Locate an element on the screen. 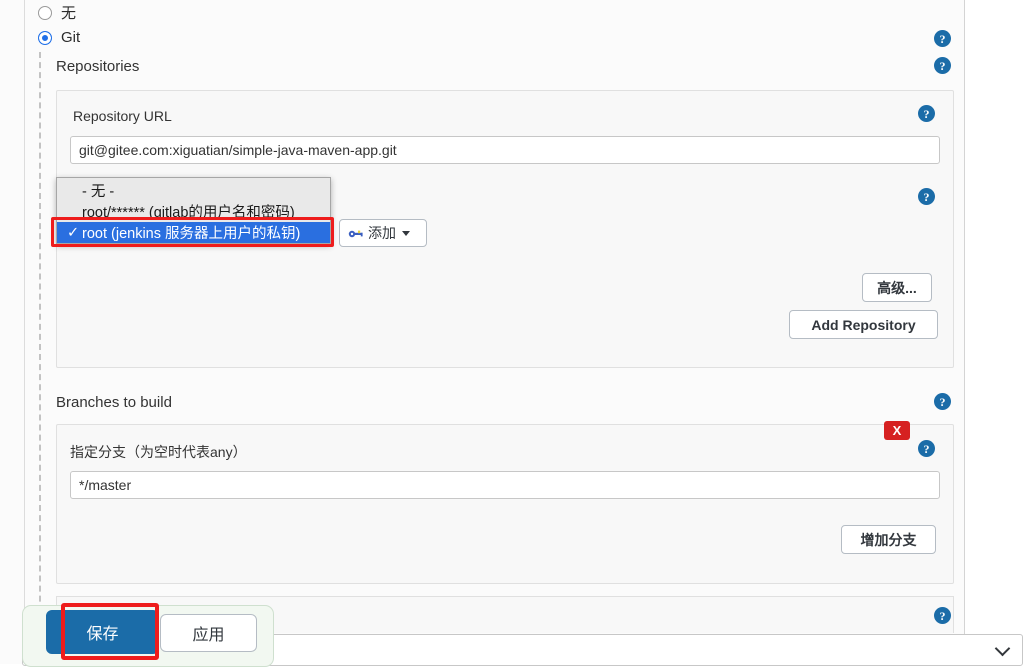  branch-specifier-label: 指定分支（为空时代表any） is located at coordinates (158, 452).